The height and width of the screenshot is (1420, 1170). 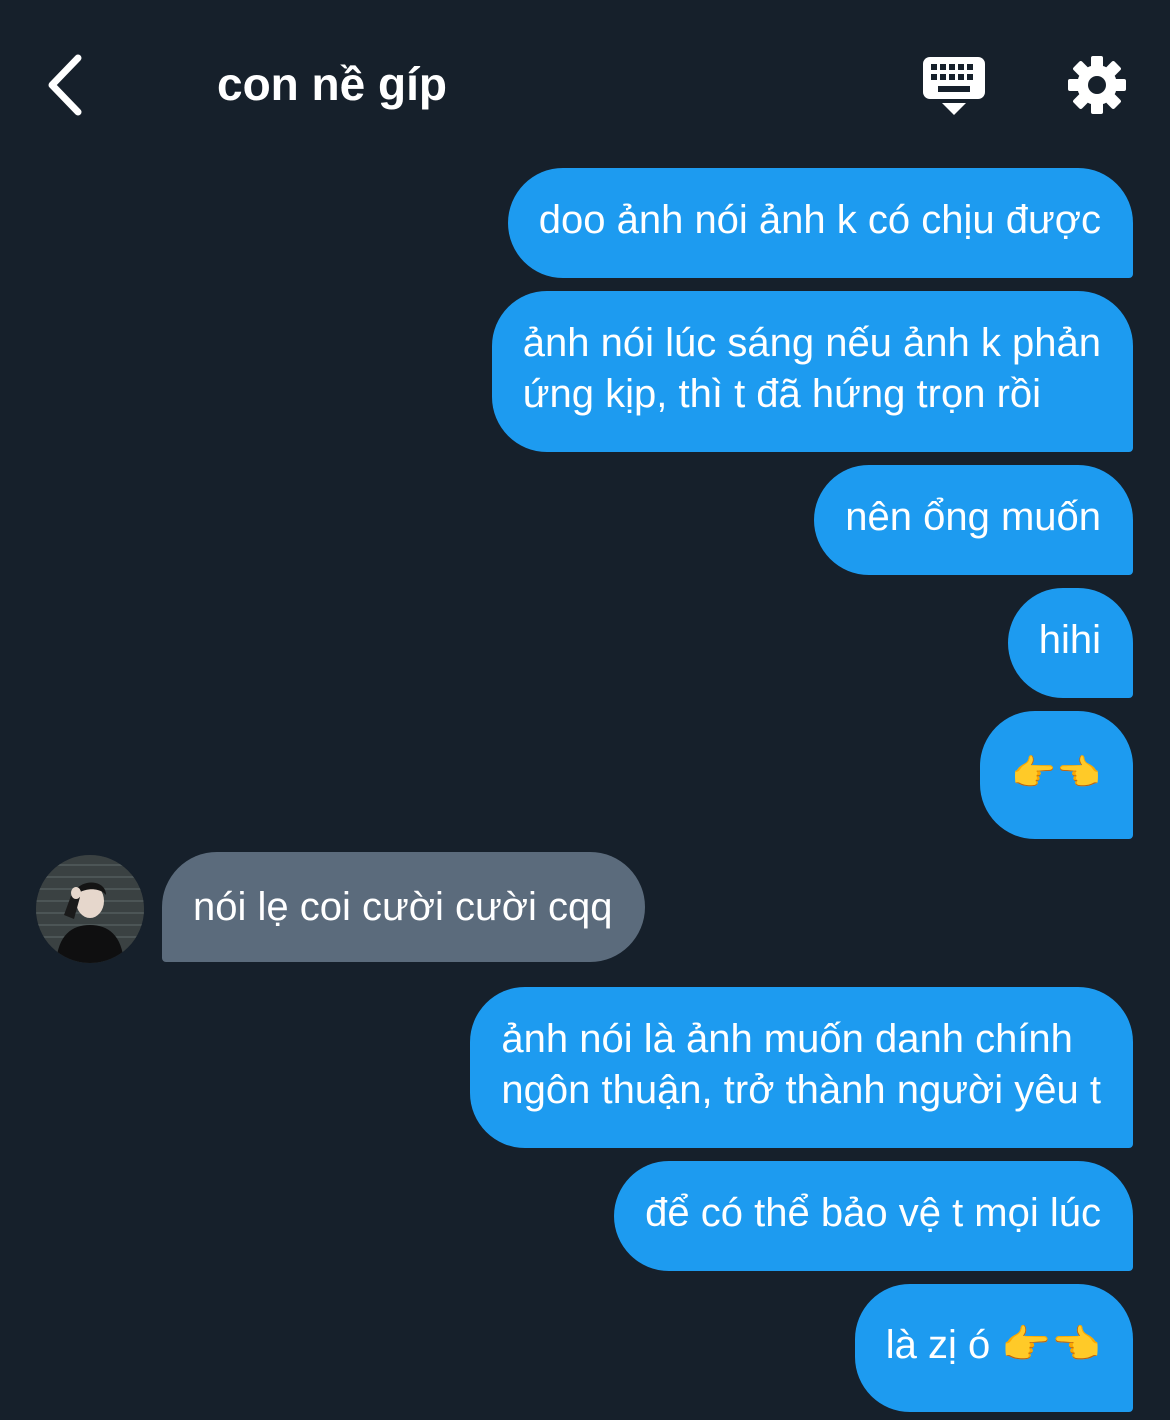 I want to click on chevron-left-icon, so click(x=65, y=85).